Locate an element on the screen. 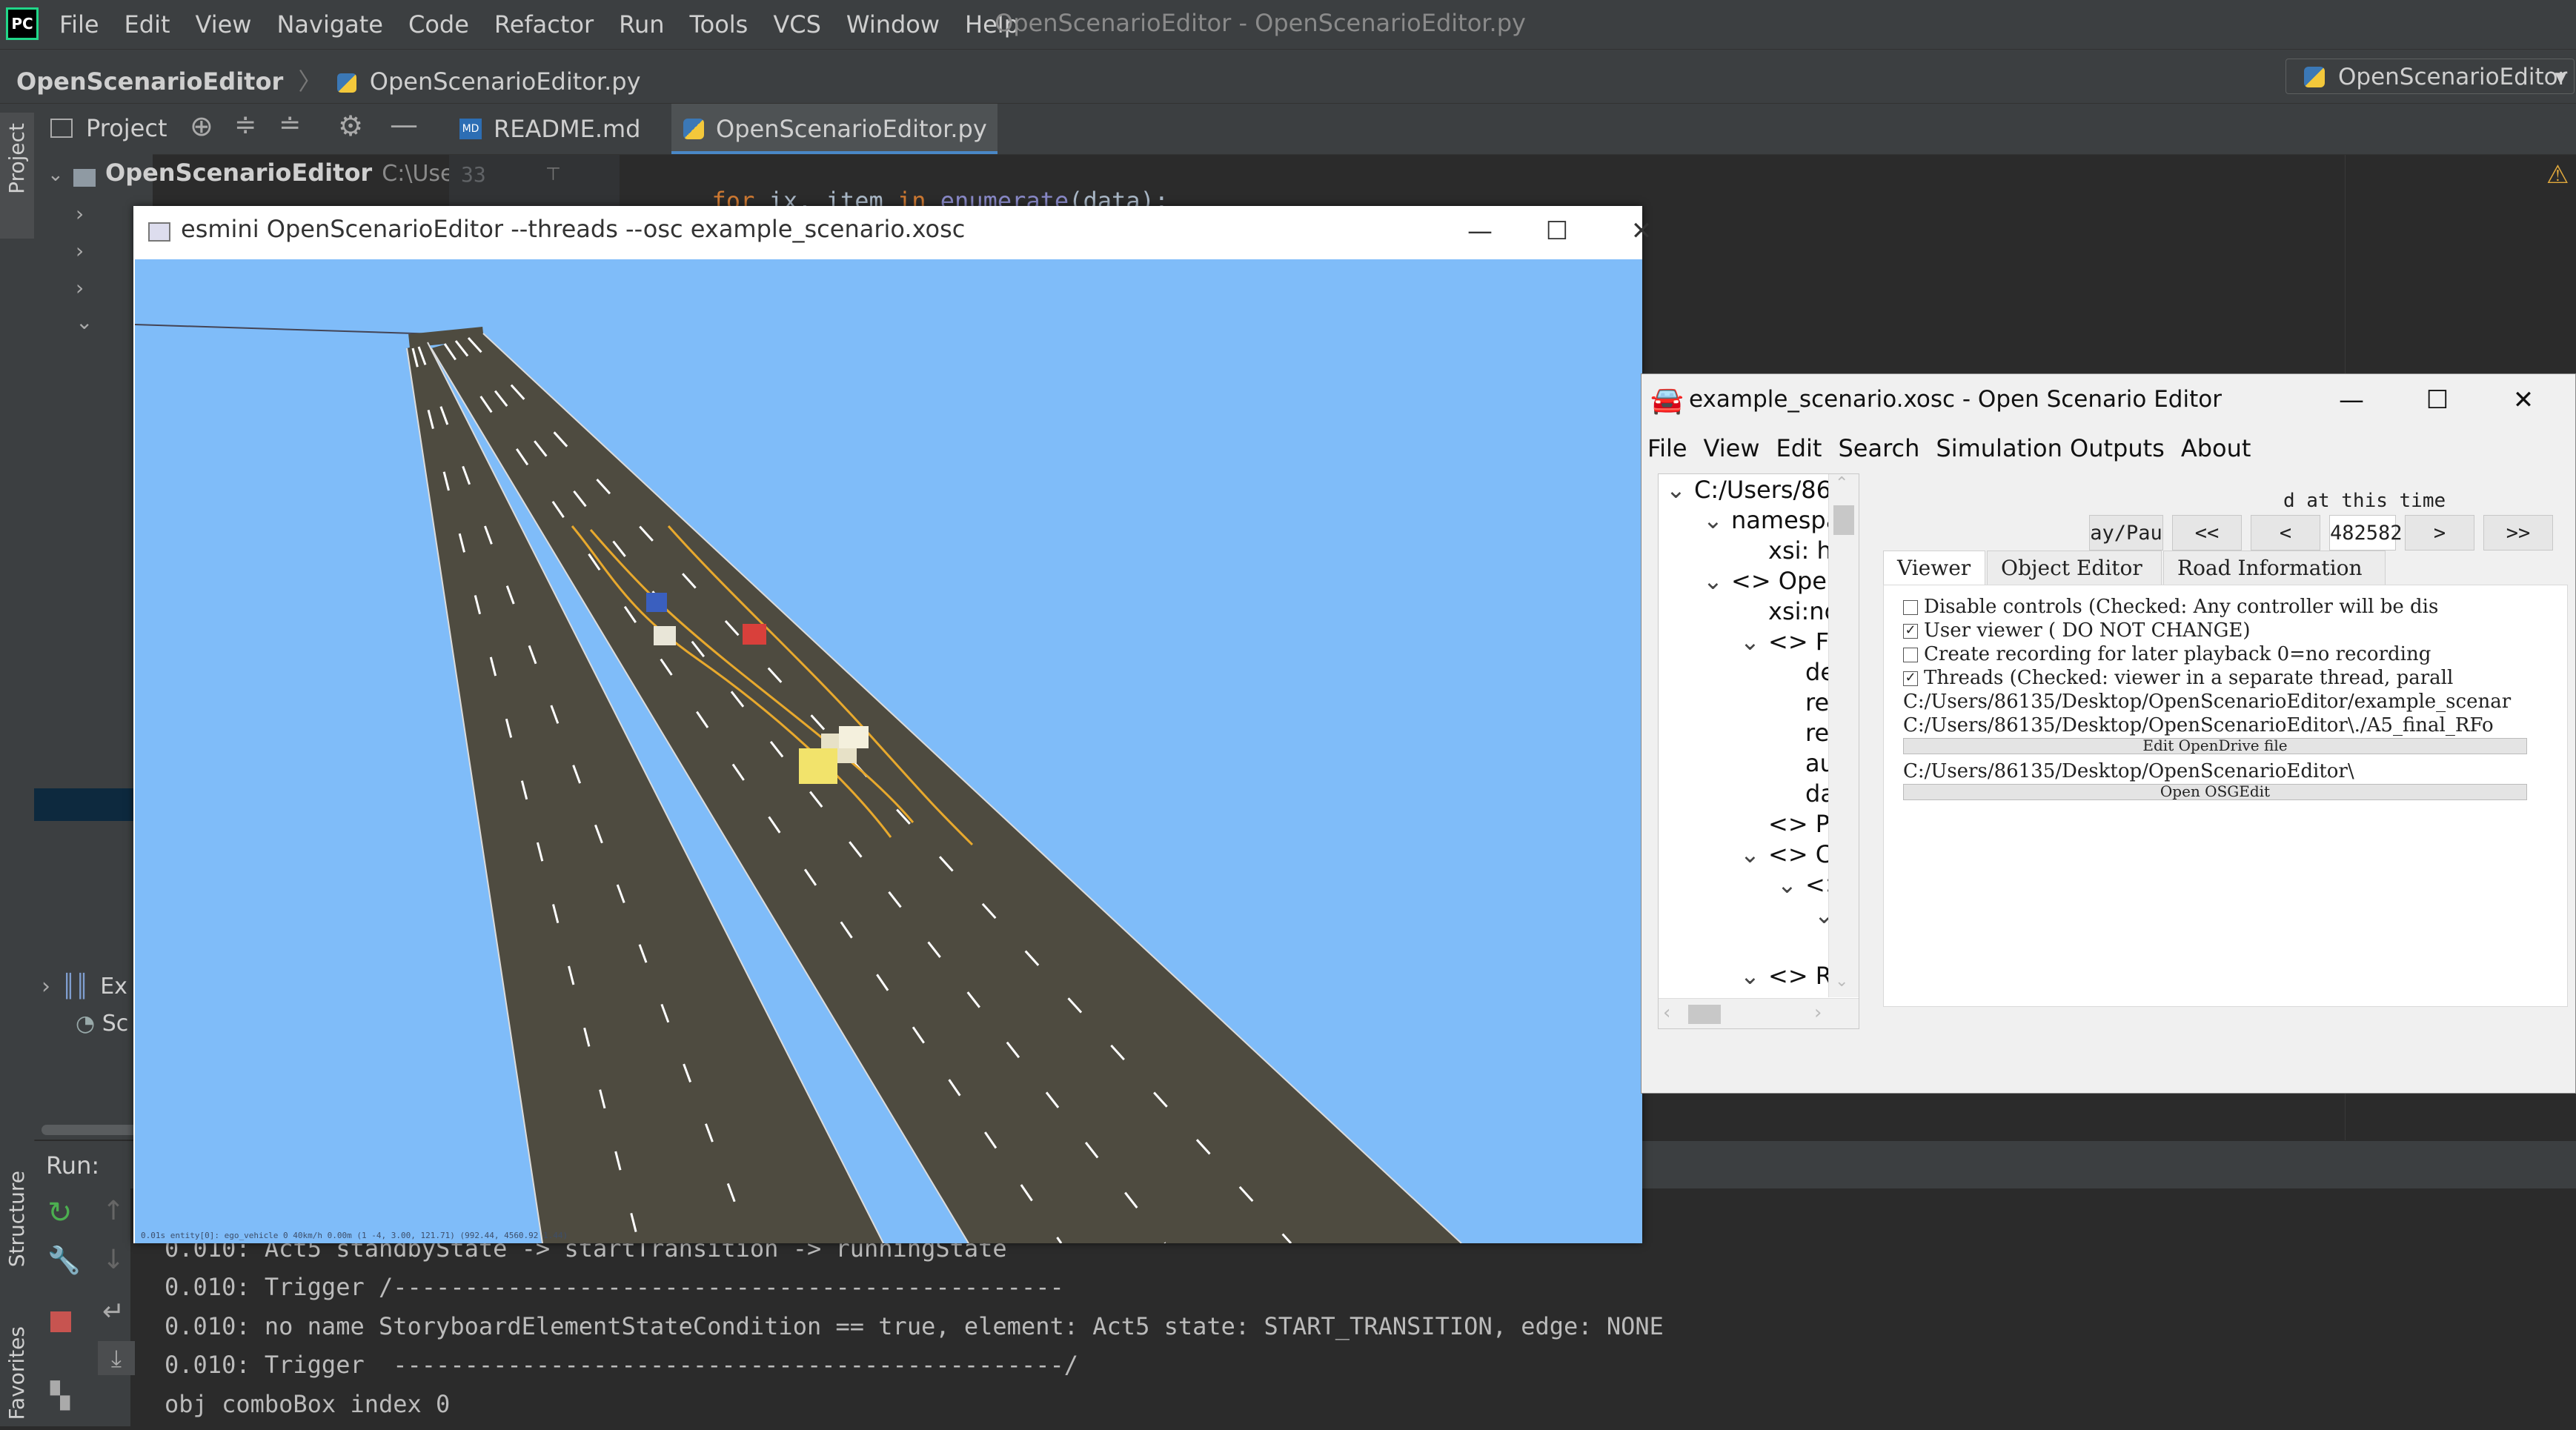 The image size is (2576, 1430). open-osgedit-button: Open OSGEdit is located at coordinates (2215, 792).